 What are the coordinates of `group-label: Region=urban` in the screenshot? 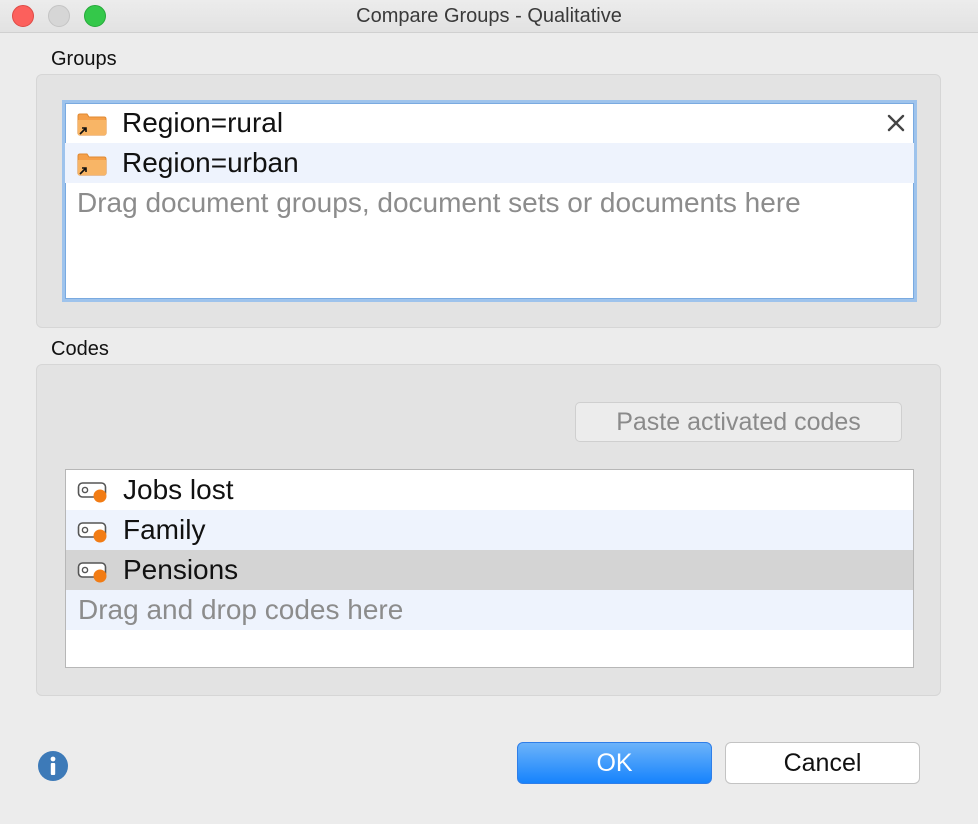 It's located at (210, 162).